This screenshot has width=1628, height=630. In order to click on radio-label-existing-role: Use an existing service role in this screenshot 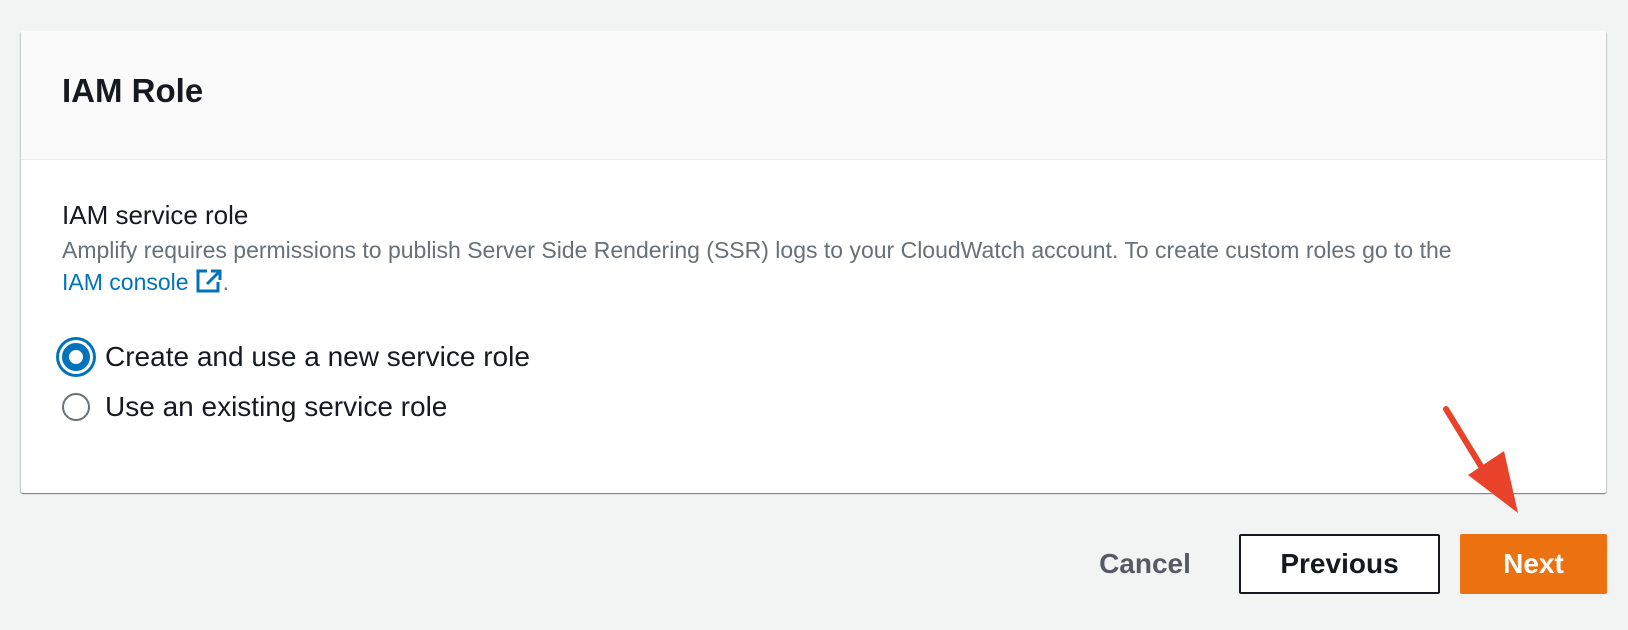, I will do `click(276, 407)`.